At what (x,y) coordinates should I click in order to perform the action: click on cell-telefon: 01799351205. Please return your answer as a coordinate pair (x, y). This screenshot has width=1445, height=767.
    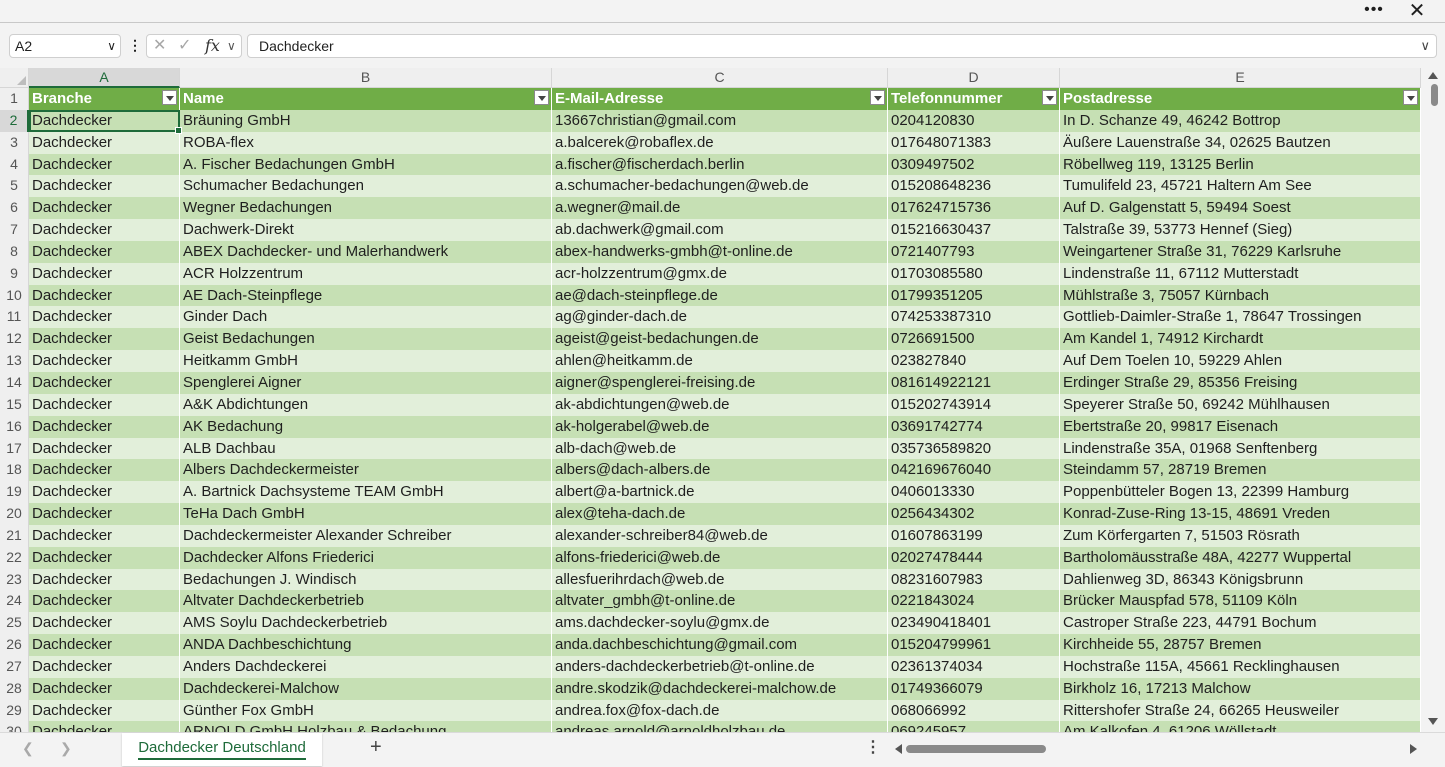
    Looking at the image, I should click on (974, 295).